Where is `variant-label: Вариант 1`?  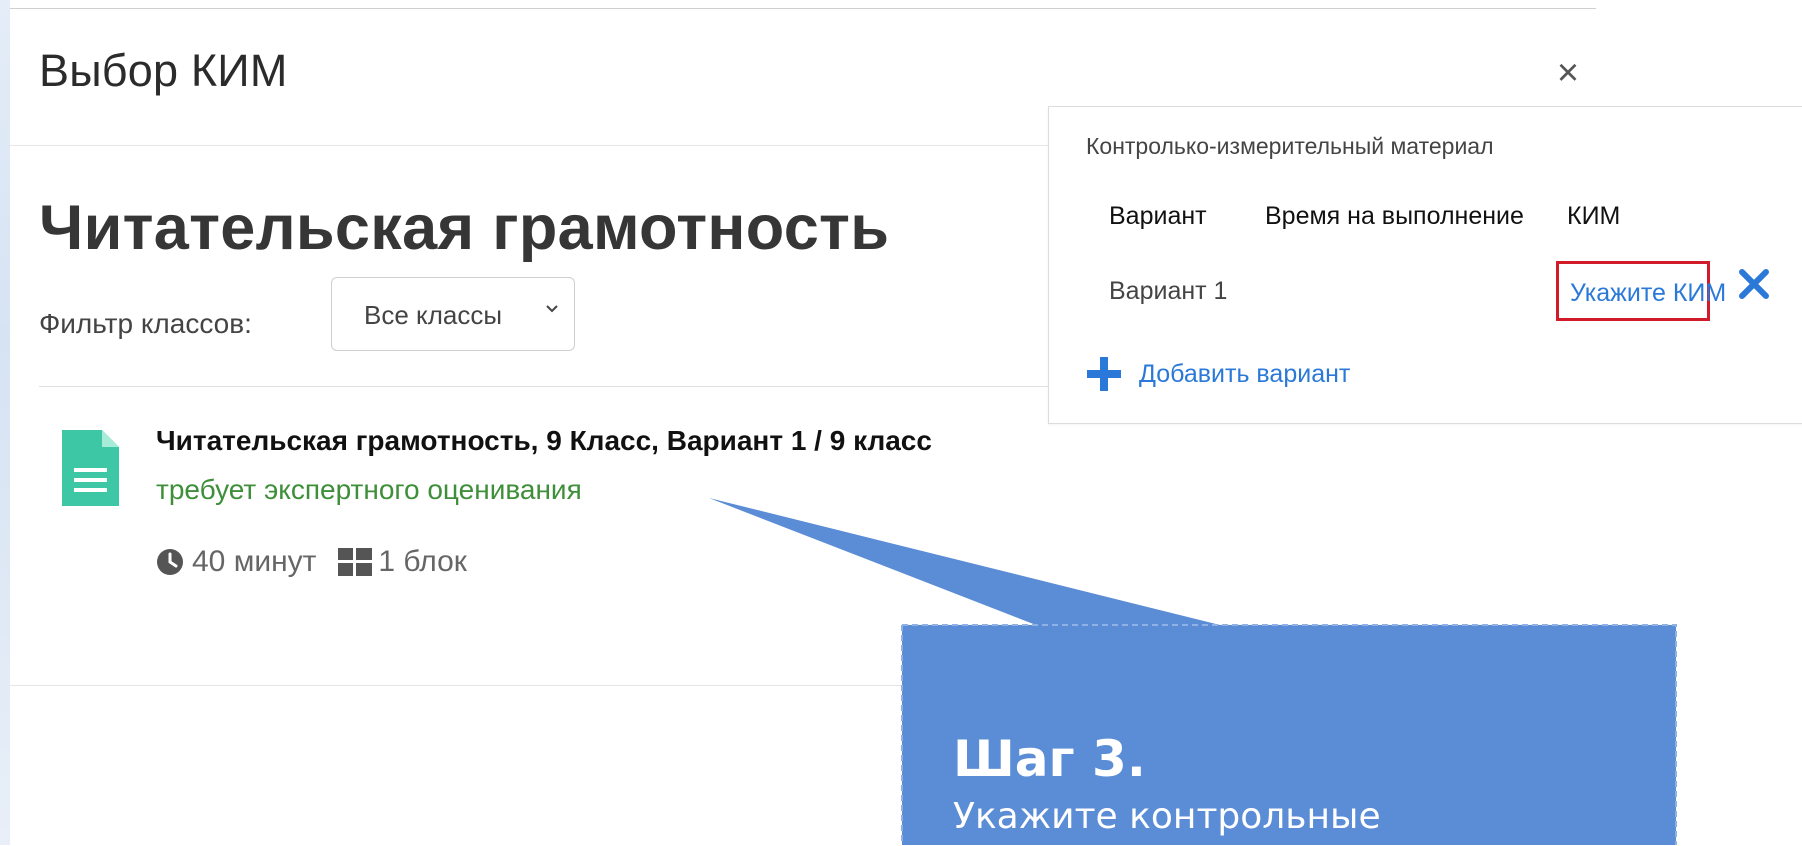
variant-label: Вариант 1 is located at coordinates (1168, 291).